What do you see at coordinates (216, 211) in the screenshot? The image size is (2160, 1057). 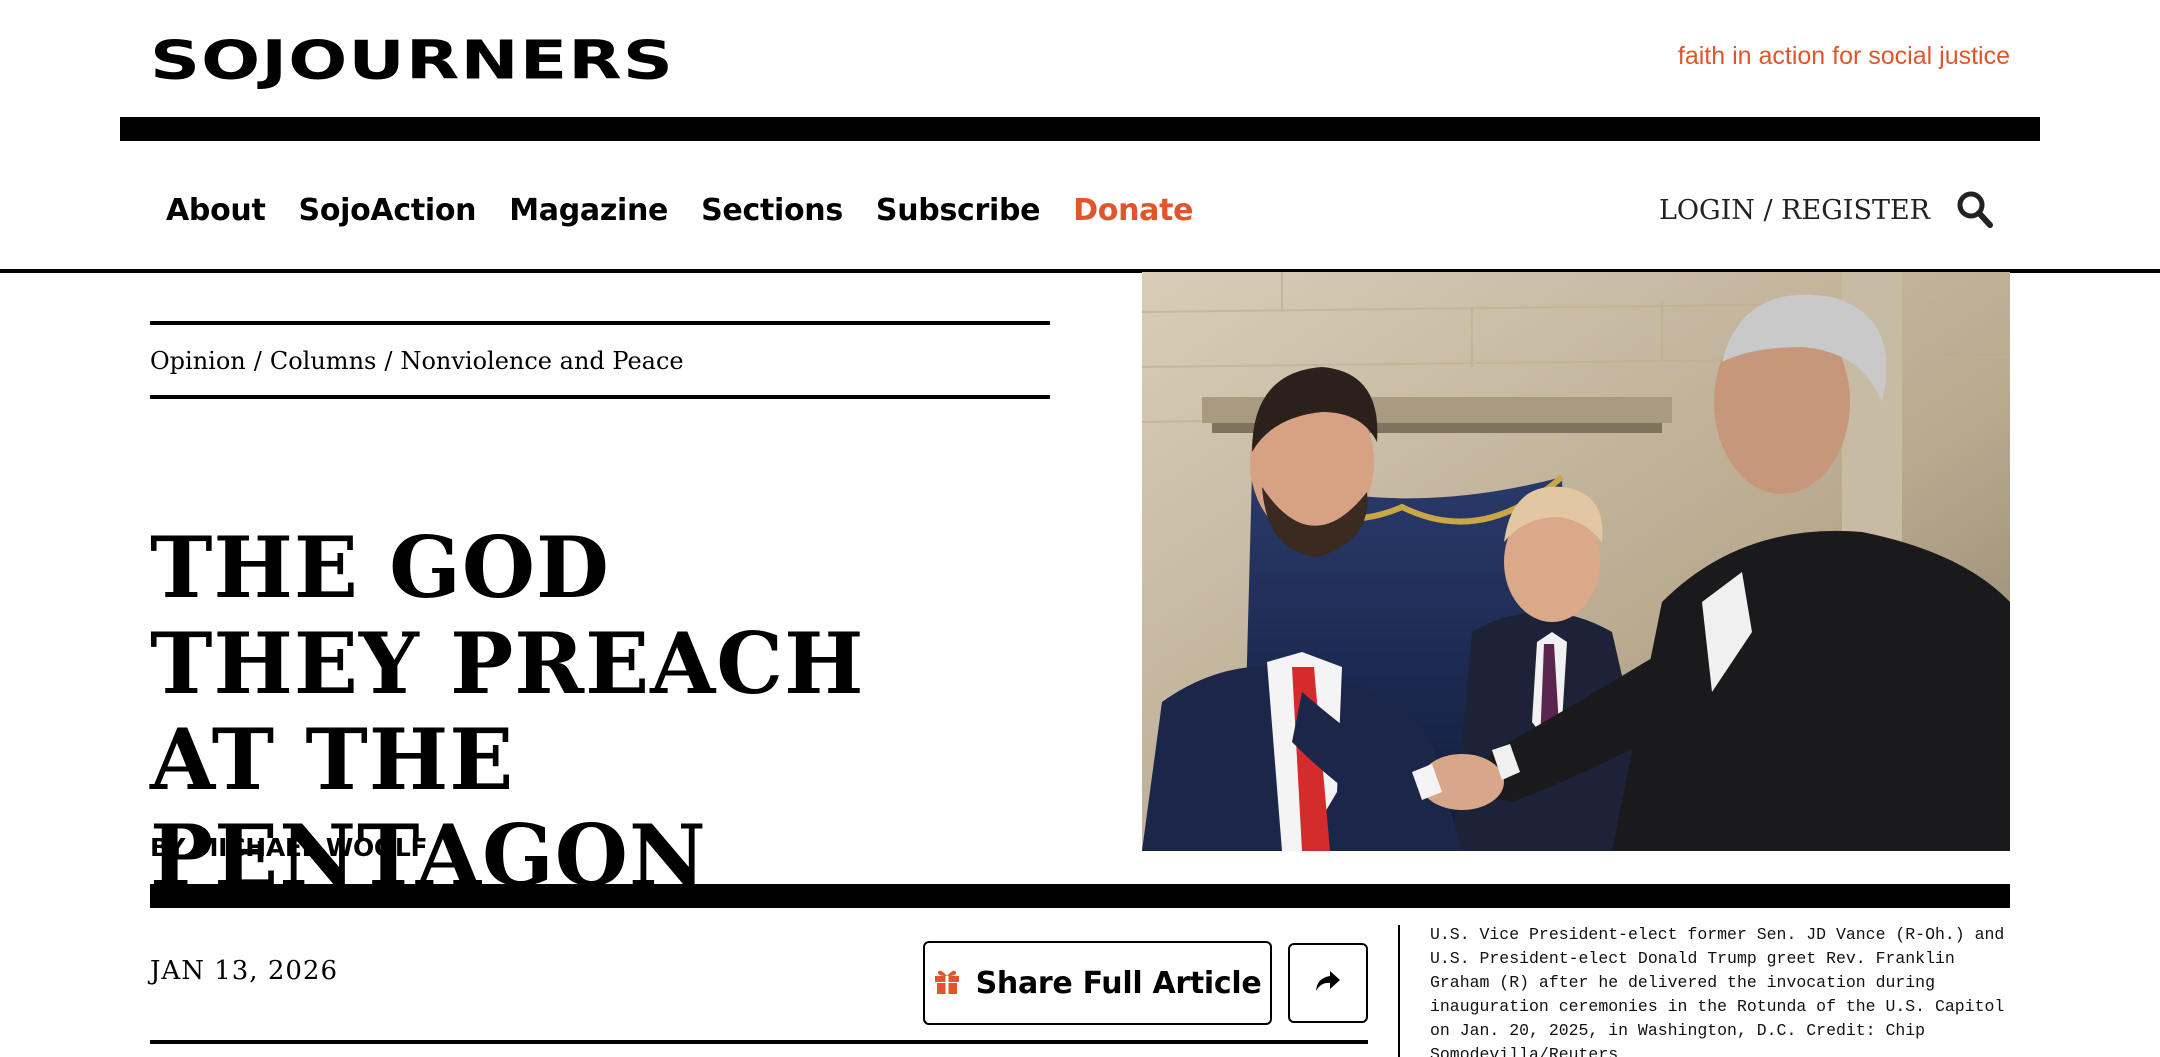 I see `nav-item-about: About` at bounding box center [216, 211].